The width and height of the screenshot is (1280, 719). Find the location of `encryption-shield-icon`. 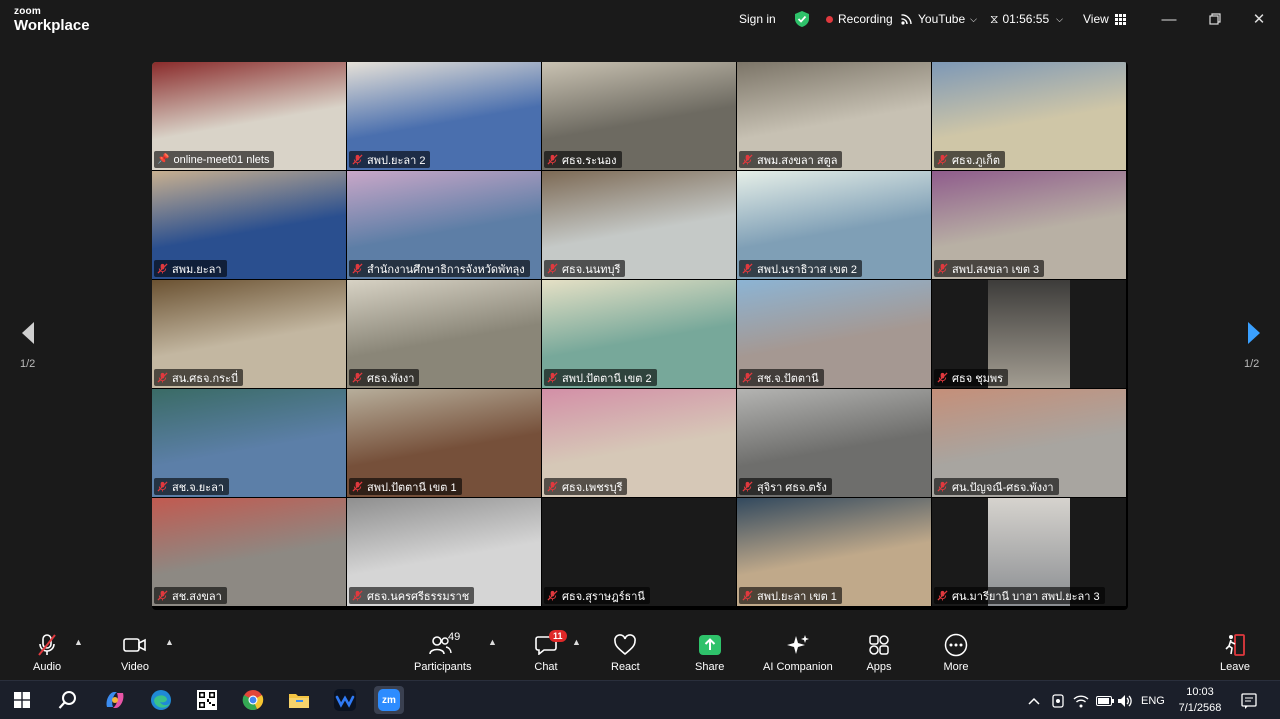

encryption-shield-icon is located at coordinates (802, 19).